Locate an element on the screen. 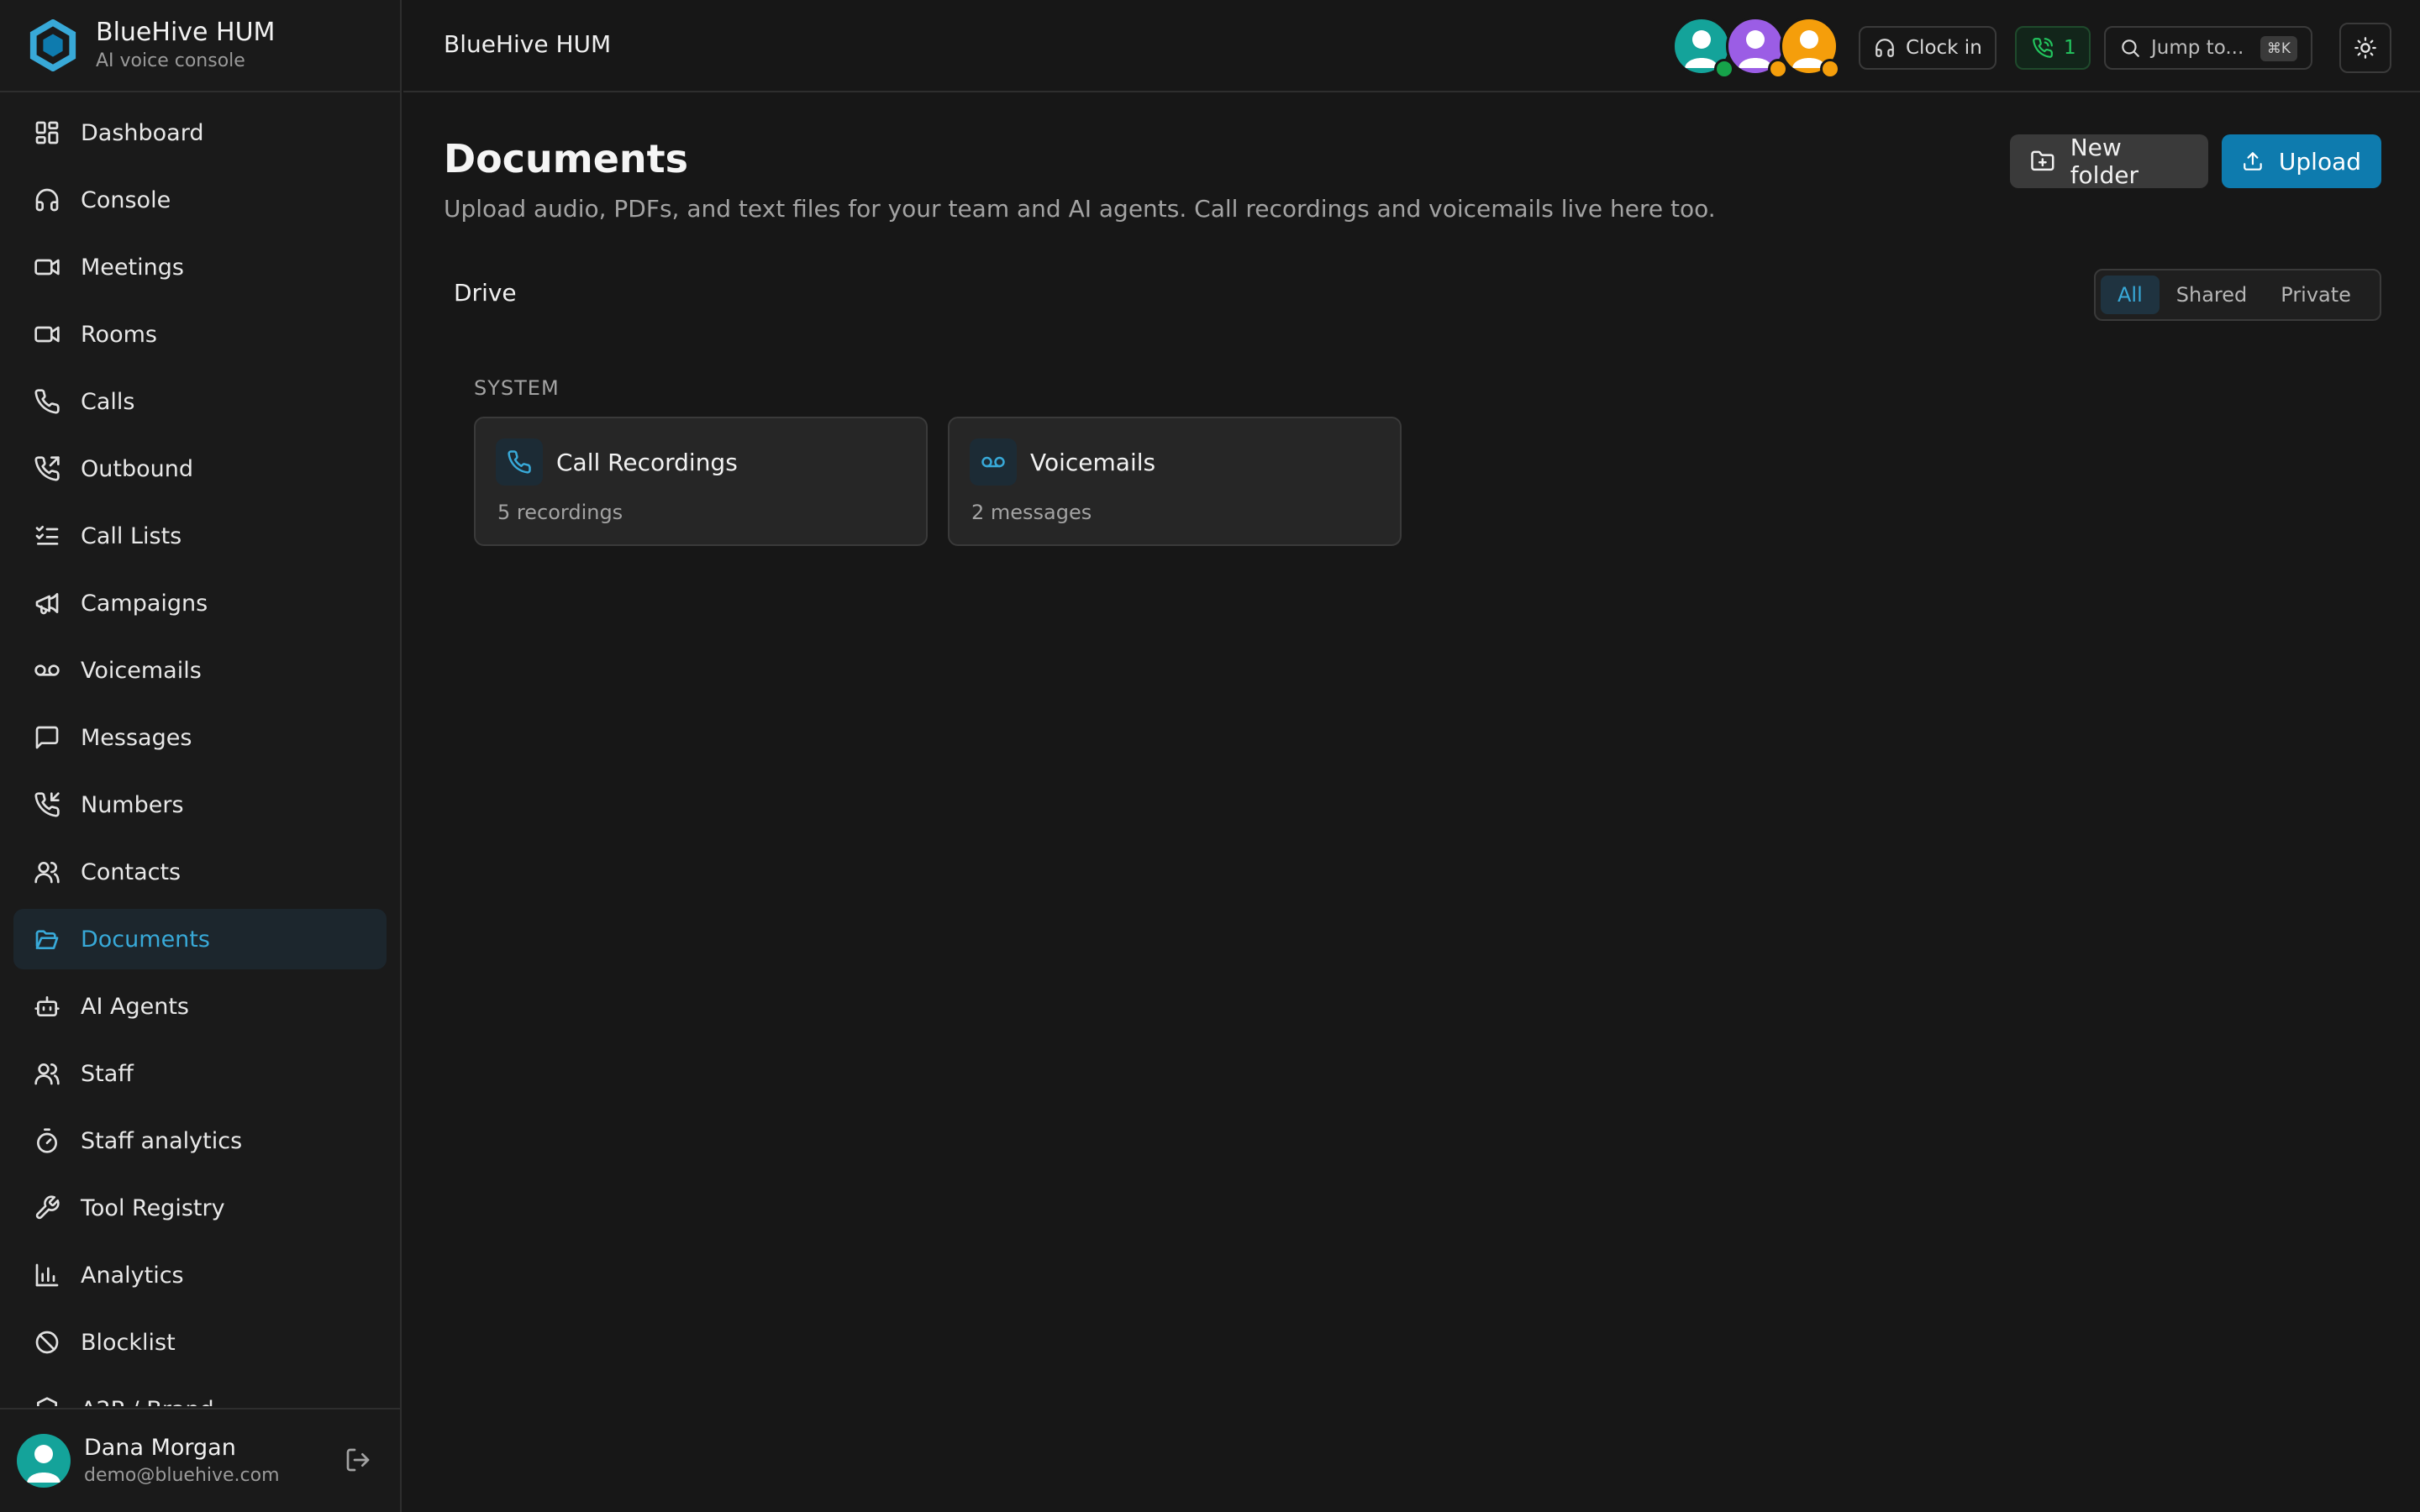 The height and width of the screenshot is (1512, 2420). drive-label: Drive is located at coordinates (485, 293).